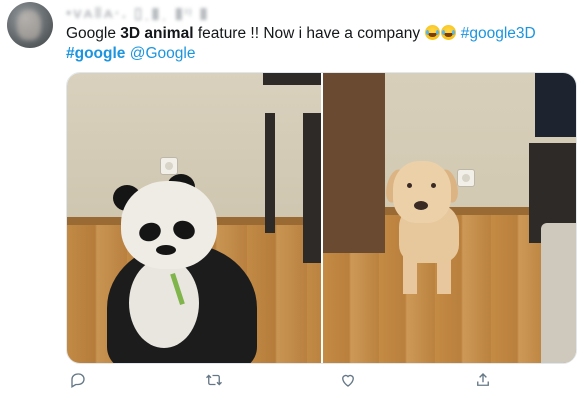  What do you see at coordinates (138, 13) in the screenshot?
I see `author-name: •ᴠᴀ‖ᴀ·. ▯ˌ▮ˌ ▮ᶦᵎ ▮` at bounding box center [138, 13].